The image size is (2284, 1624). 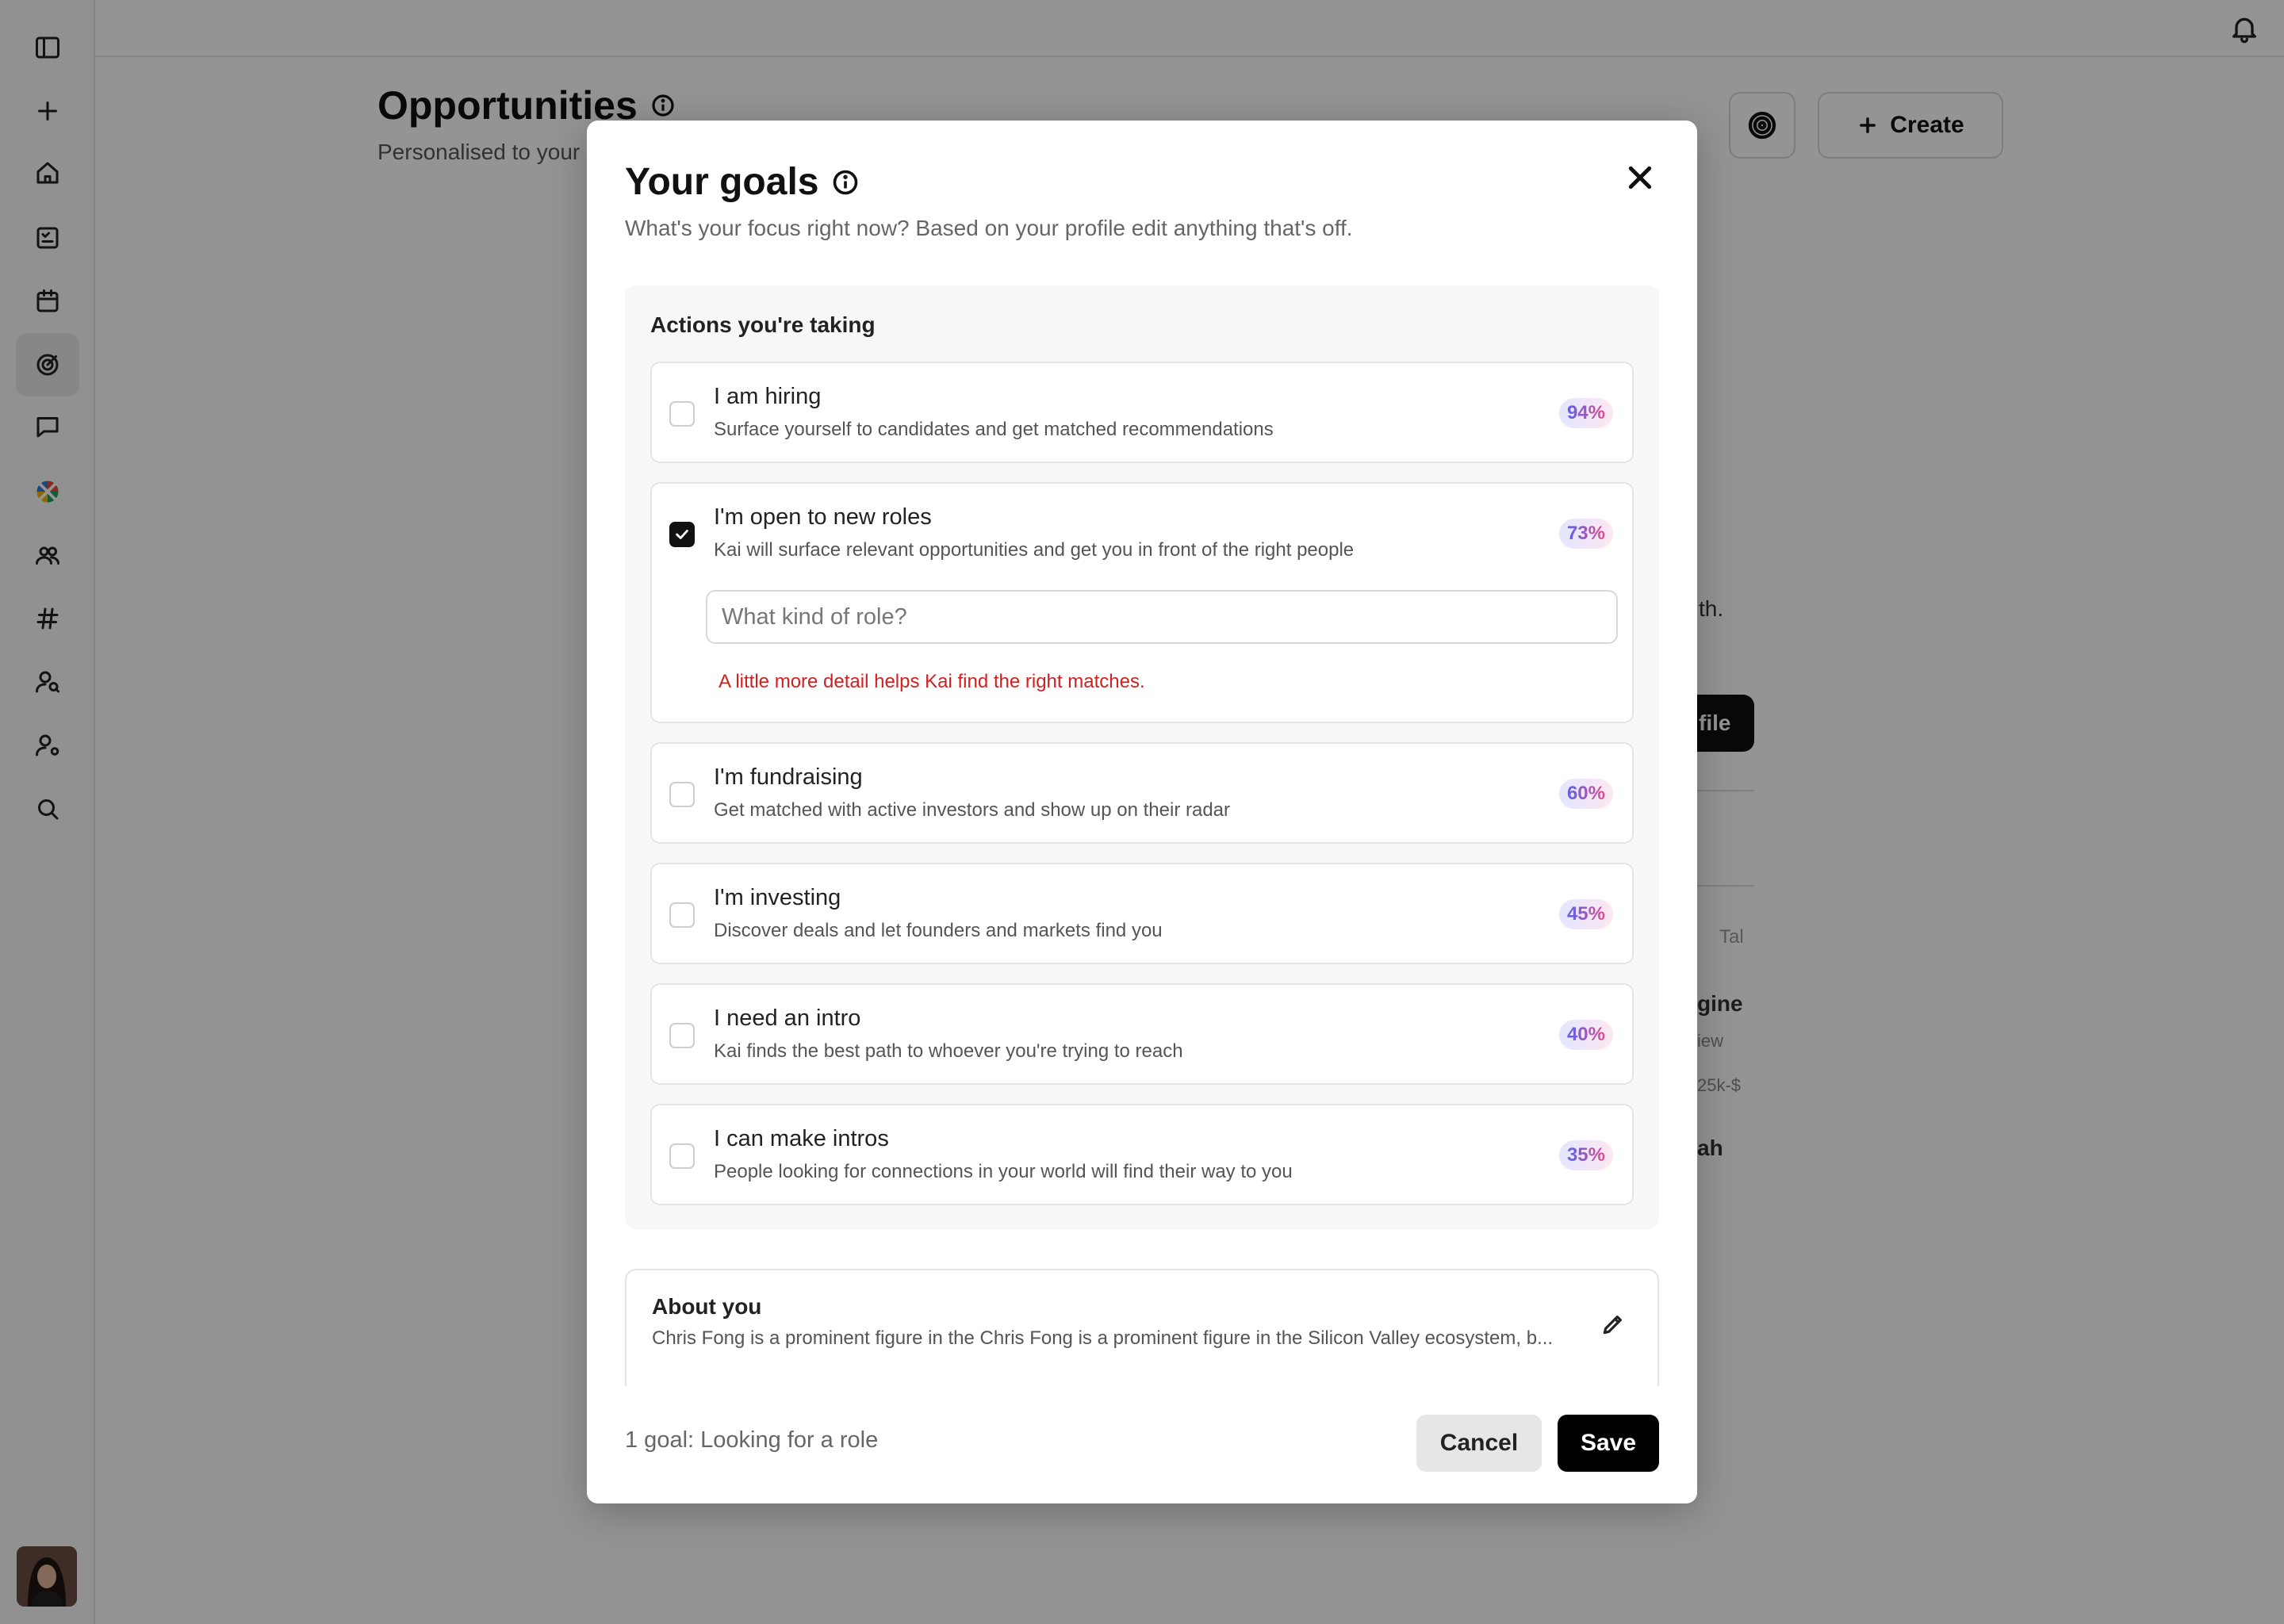 I want to click on goal-title: I can make intros, so click(x=801, y=1138).